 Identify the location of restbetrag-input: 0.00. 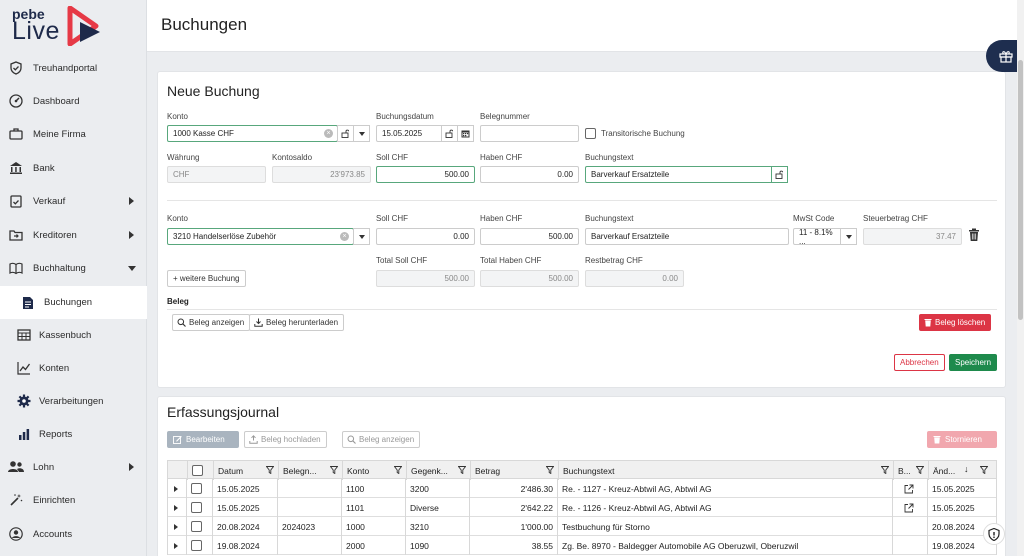
(634, 278).